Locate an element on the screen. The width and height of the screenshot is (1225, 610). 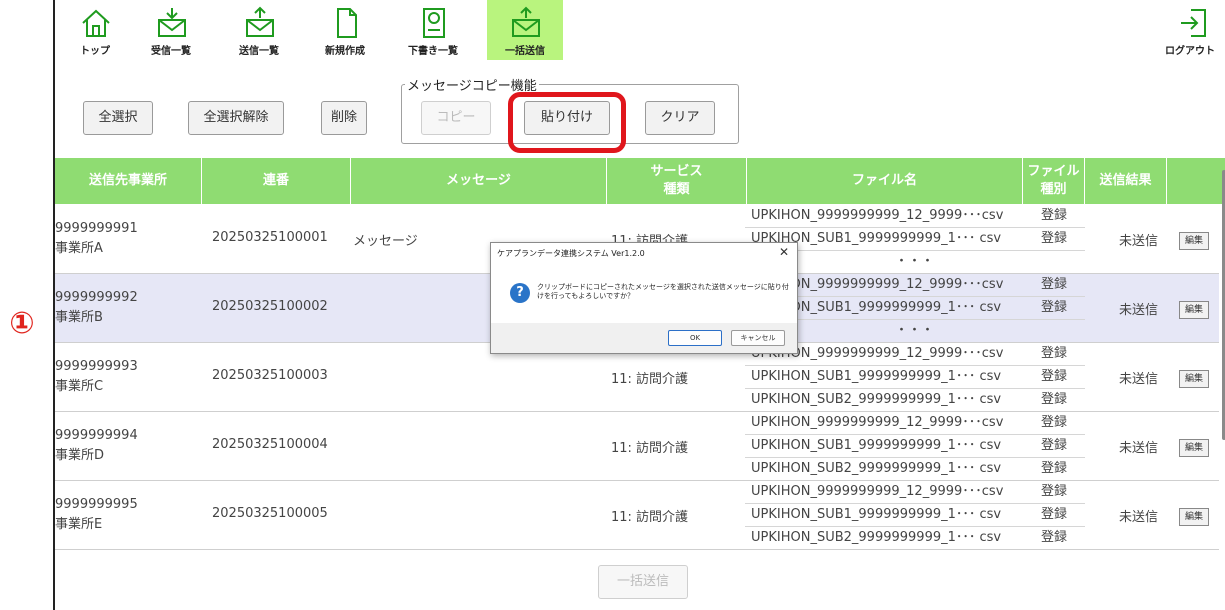
toolbar-item-drafts: 下書き一覧 is located at coordinates (433, 30).